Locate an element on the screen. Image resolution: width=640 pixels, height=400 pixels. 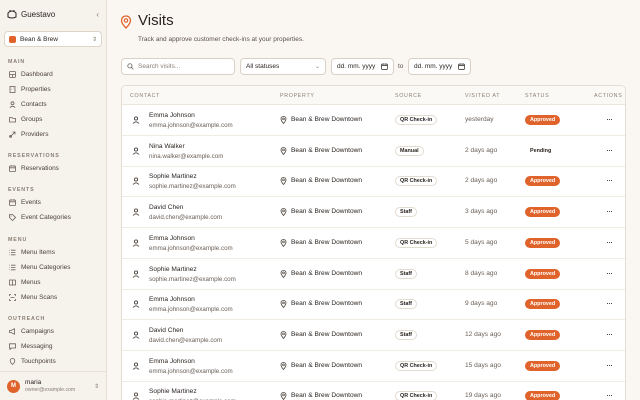
sidebar-item-label: Groups is located at coordinates (32, 119).